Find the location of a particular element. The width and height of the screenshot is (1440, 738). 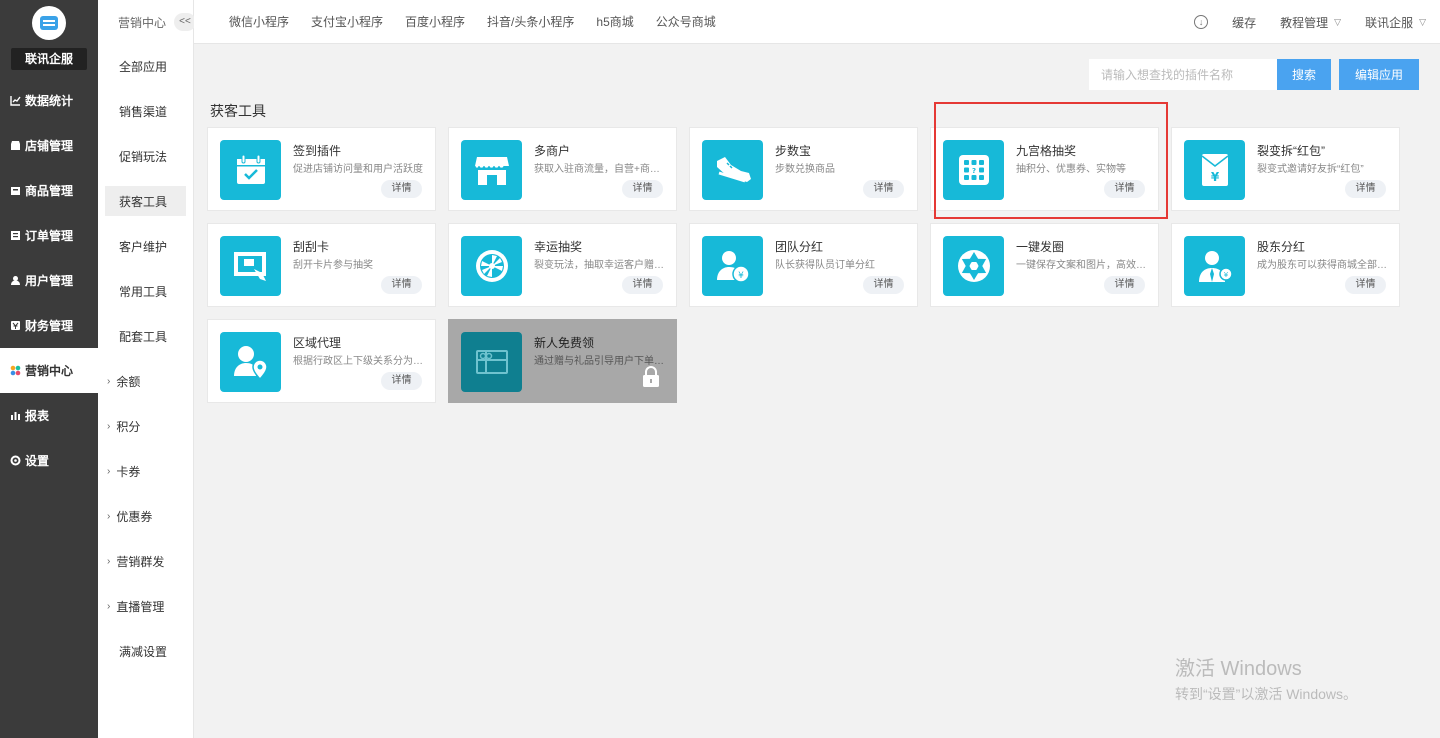

sidebar-nav: 数据统计 店铺管理 商品管理 订单管理 用户管理 财务管理 营销中心 报表 设置 is located at coordinates (49, 280).